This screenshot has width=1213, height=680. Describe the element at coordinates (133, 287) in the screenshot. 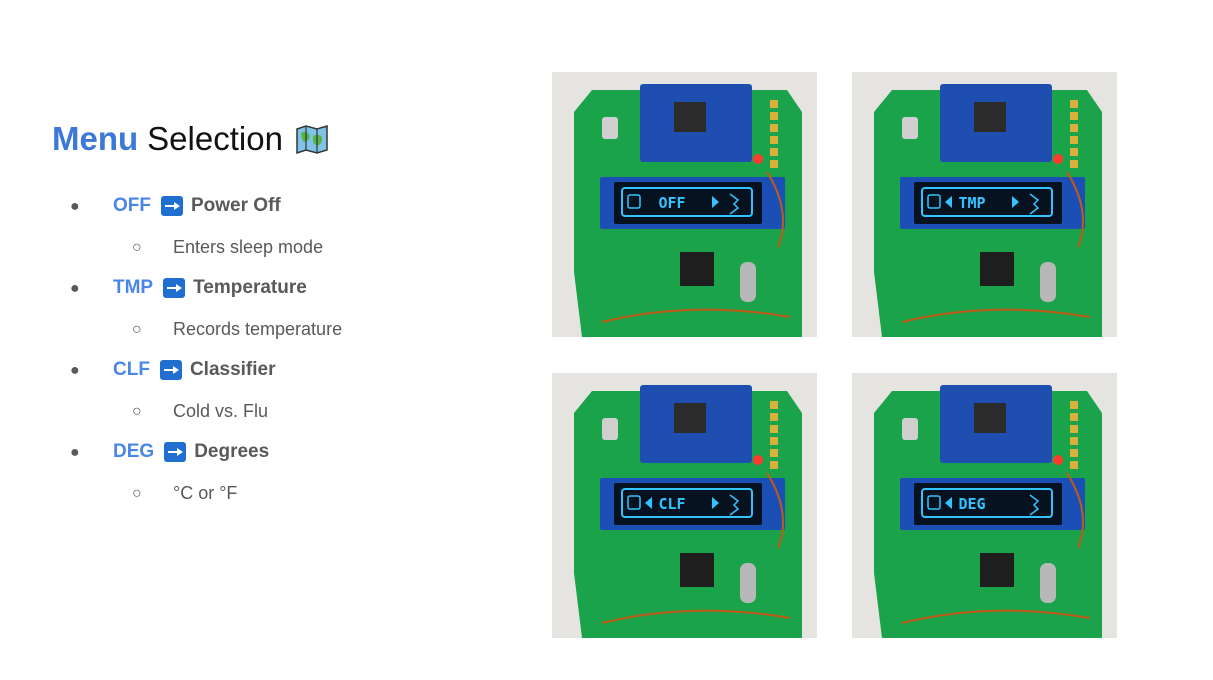

I see `menu-code: TMP` at that location.